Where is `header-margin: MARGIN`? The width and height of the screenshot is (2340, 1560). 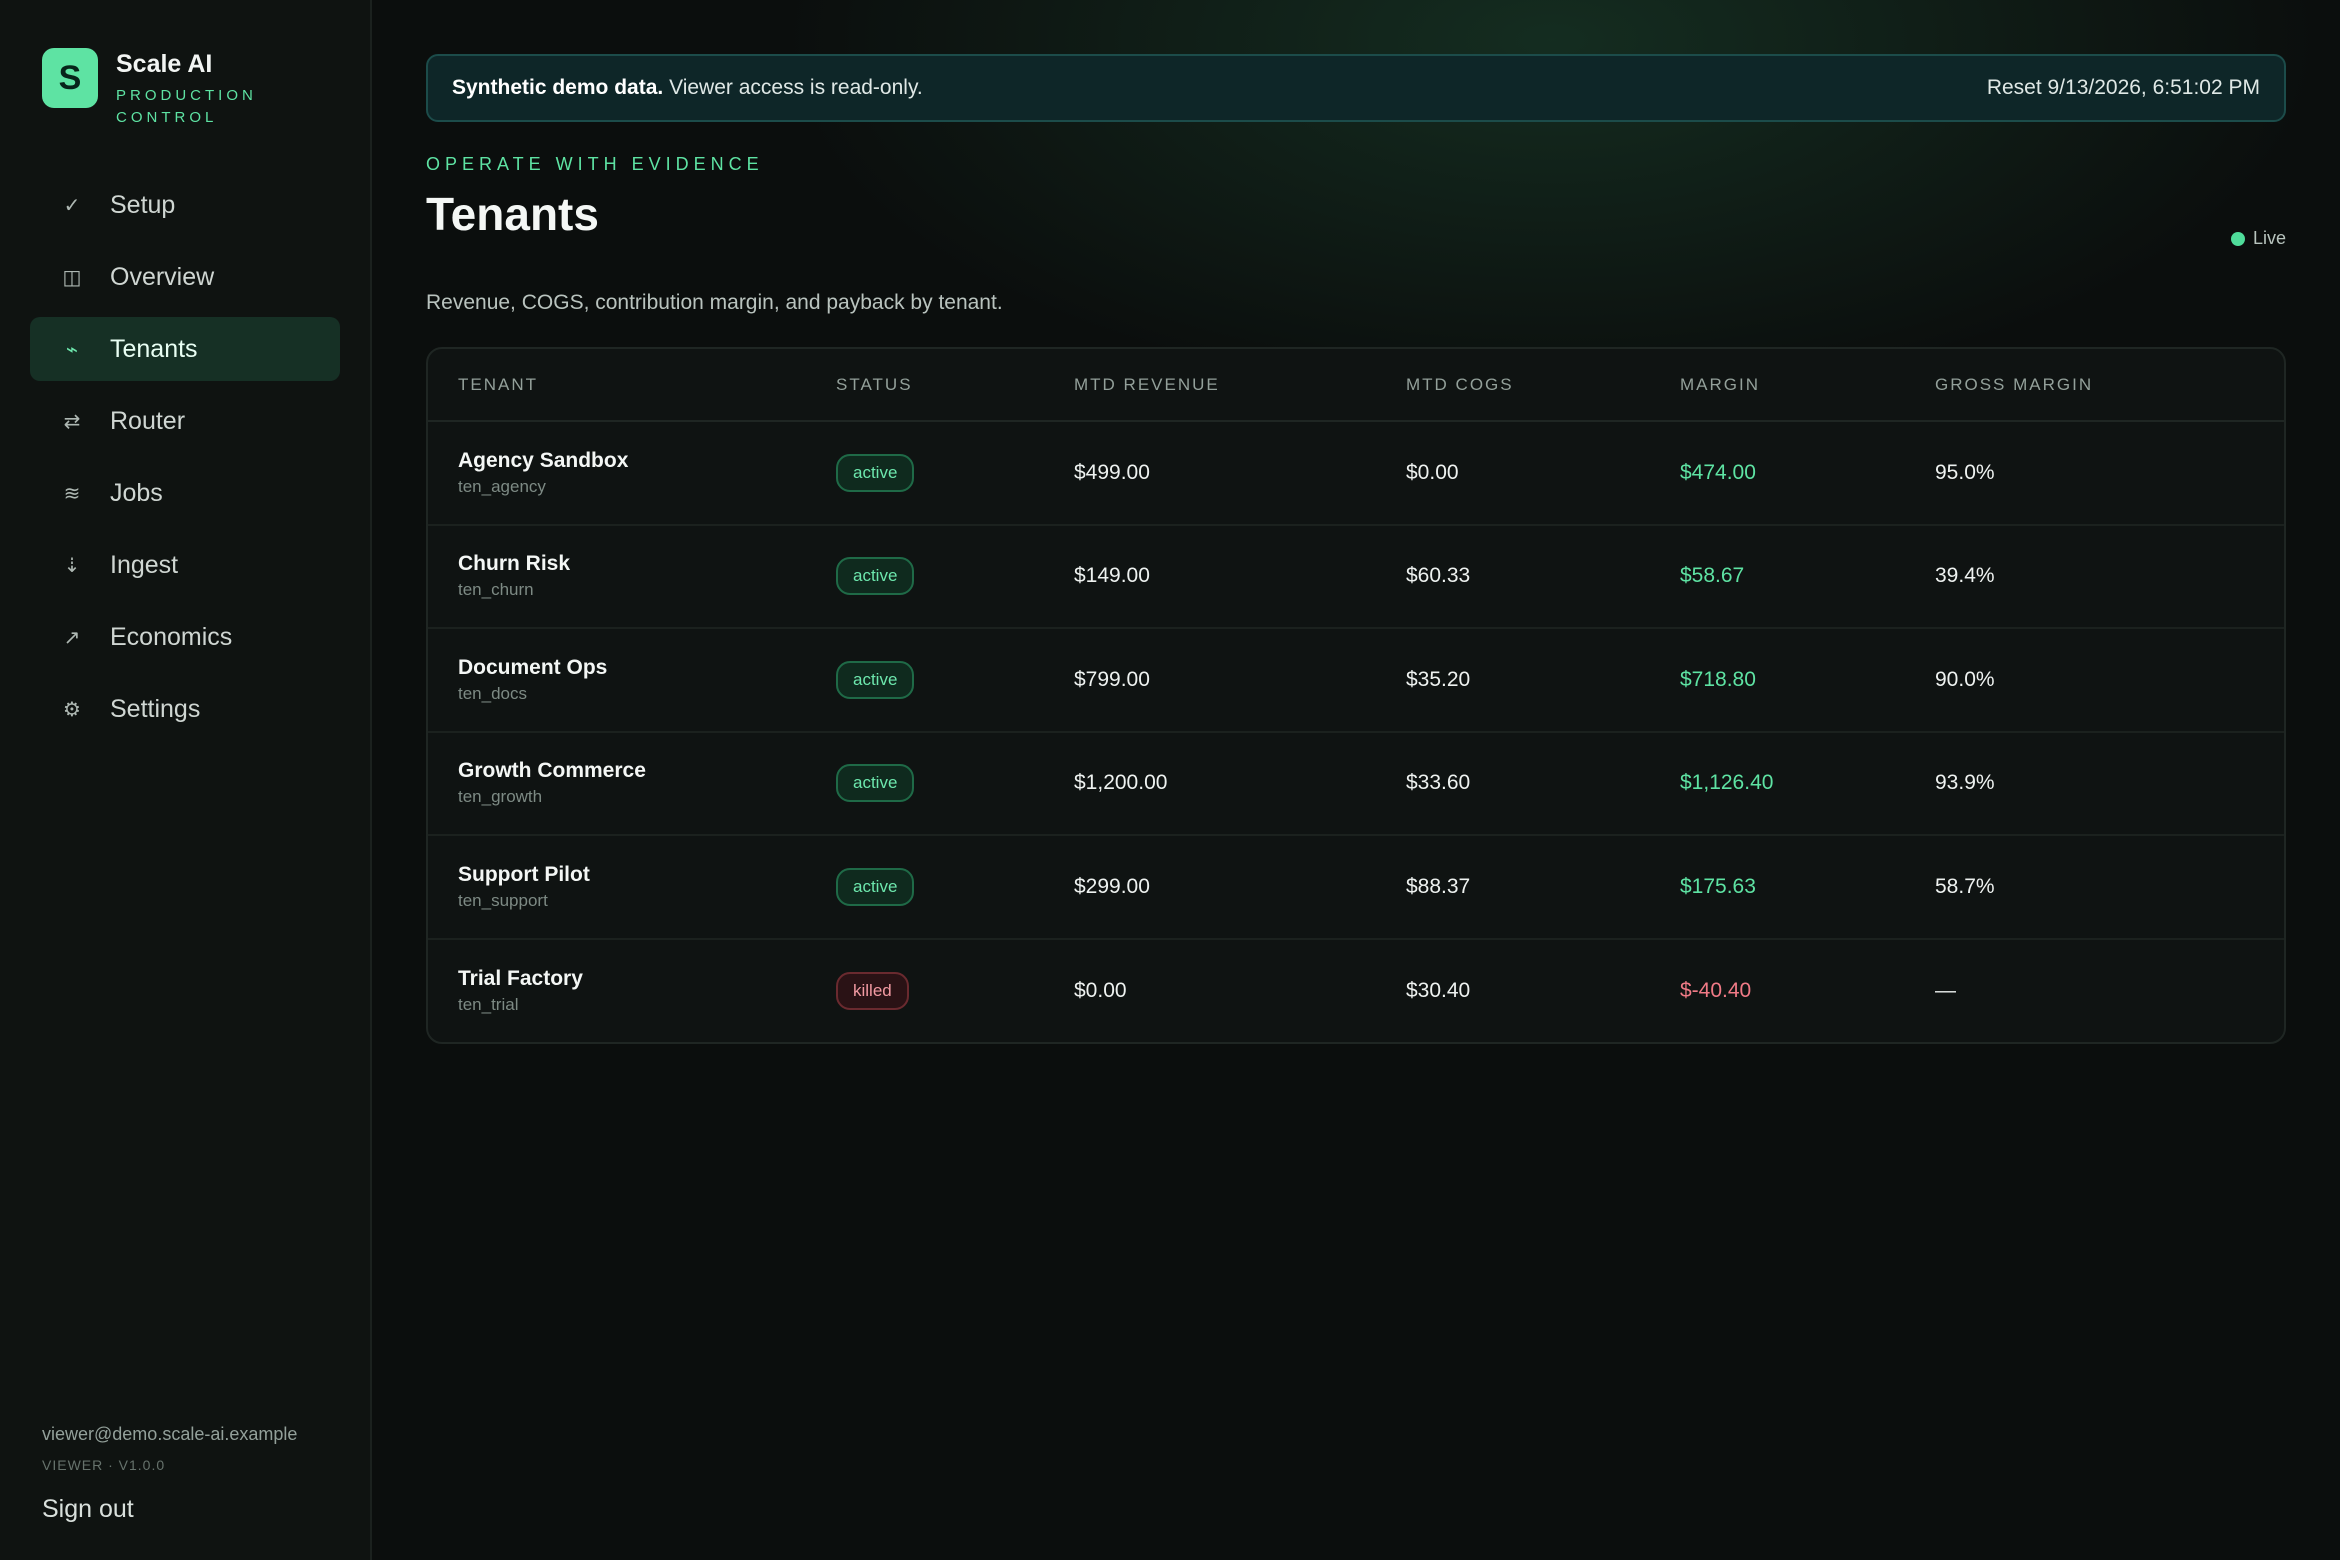 header-margin: MARGIN is located at coordinates (1807, 385).